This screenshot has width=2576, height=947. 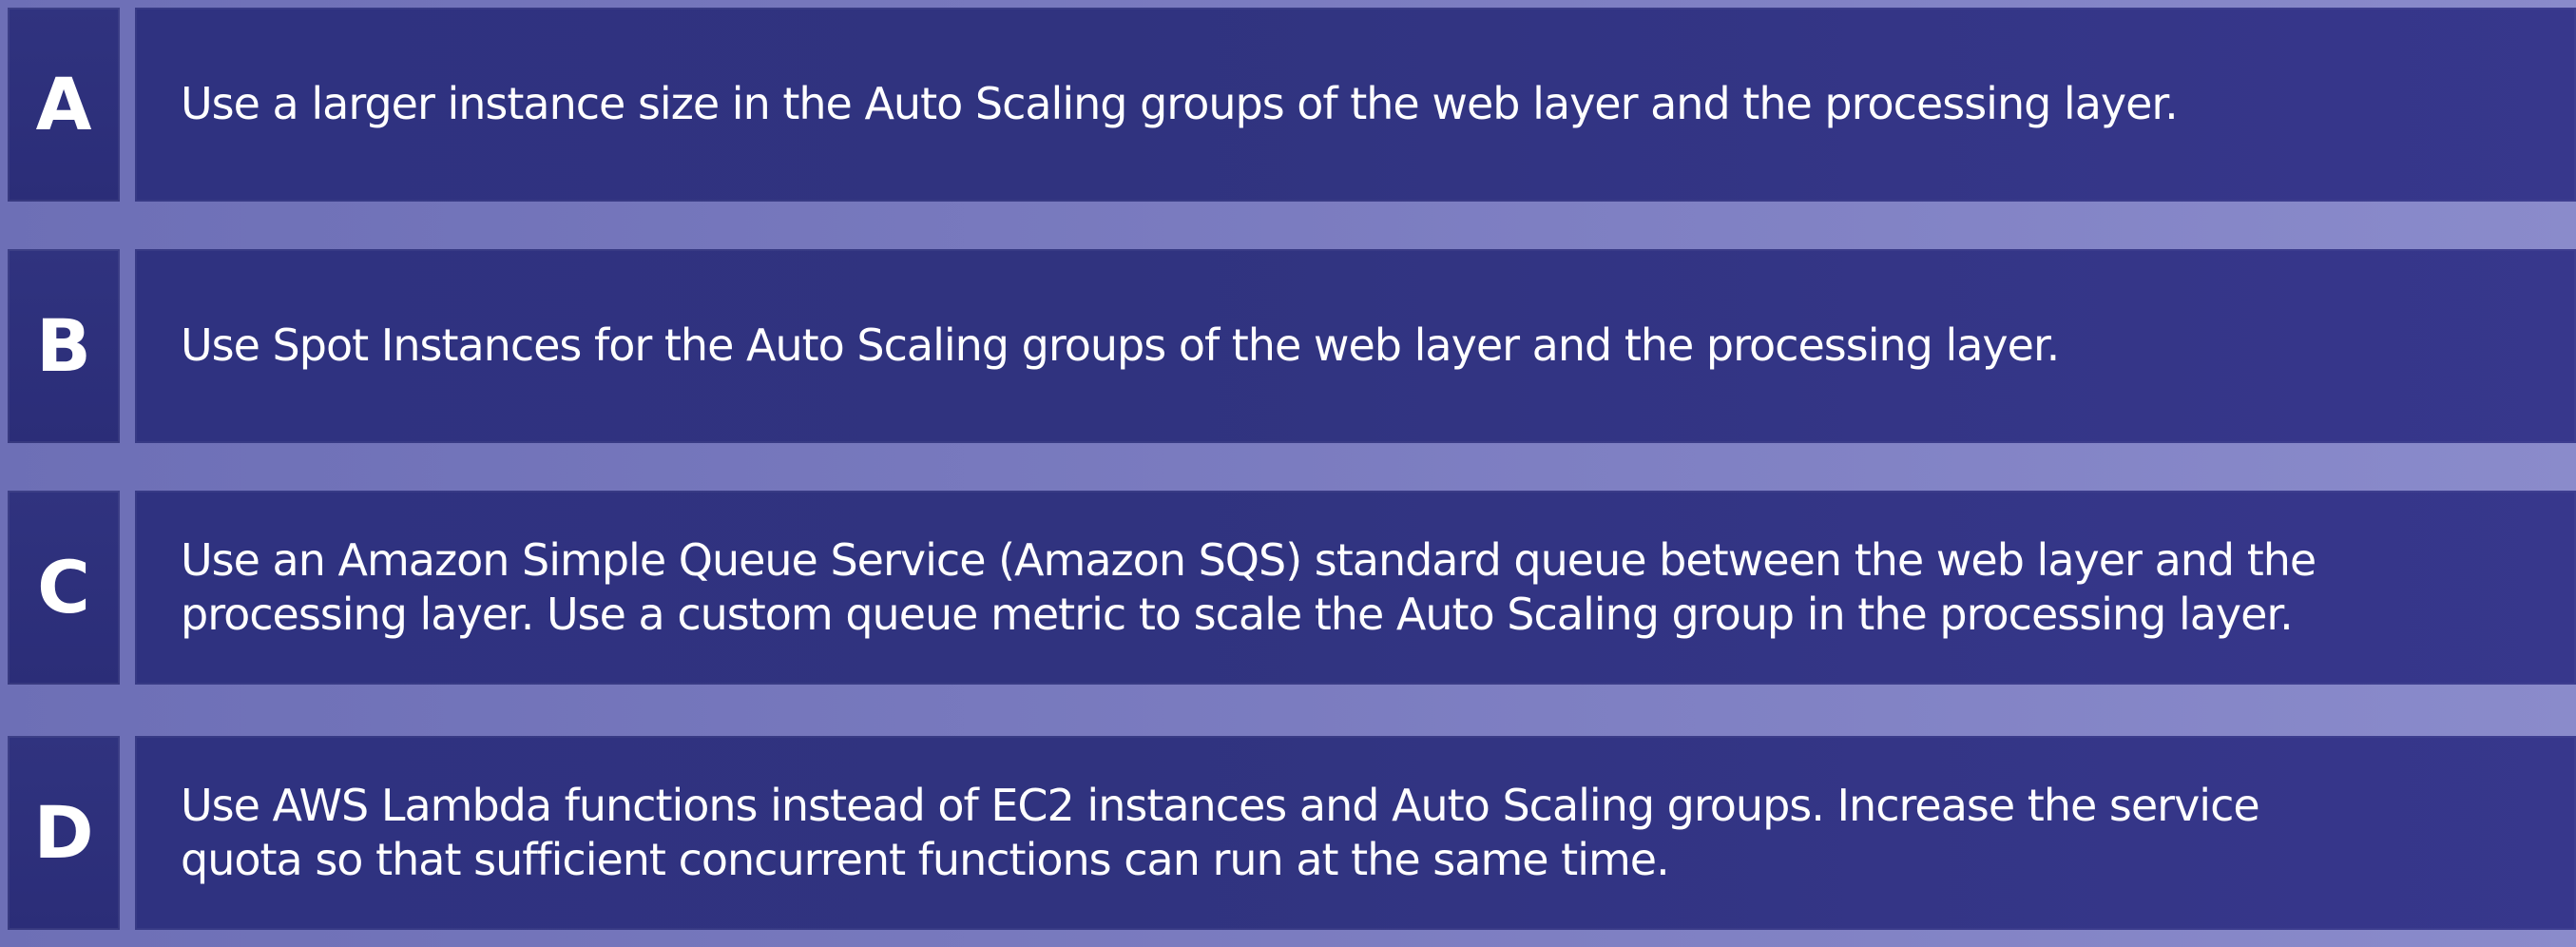 I want to click on option-c-letter: C, so click(x=64, y=587).